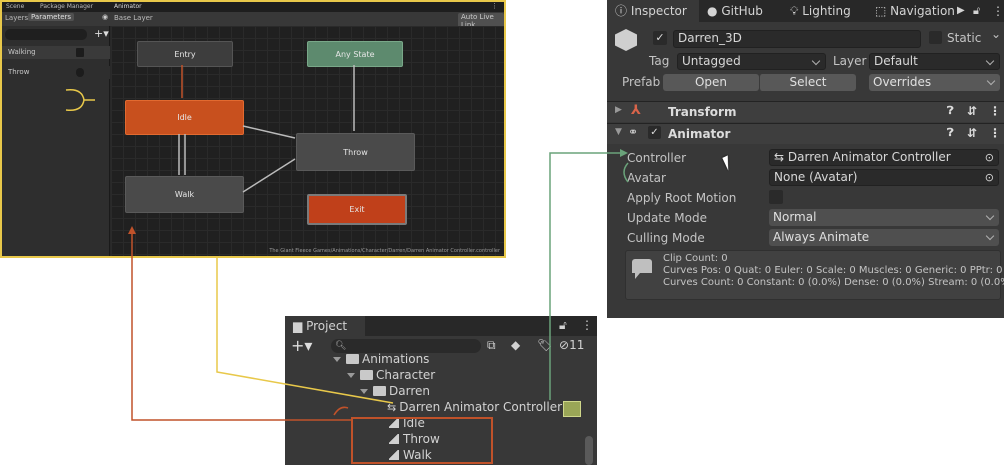 This screenshot has width=1004, height=465. What do you see at coordinates (341, 411) in the screenshot?
I see `red-bracket-mark` at bounding box center [341, 411].